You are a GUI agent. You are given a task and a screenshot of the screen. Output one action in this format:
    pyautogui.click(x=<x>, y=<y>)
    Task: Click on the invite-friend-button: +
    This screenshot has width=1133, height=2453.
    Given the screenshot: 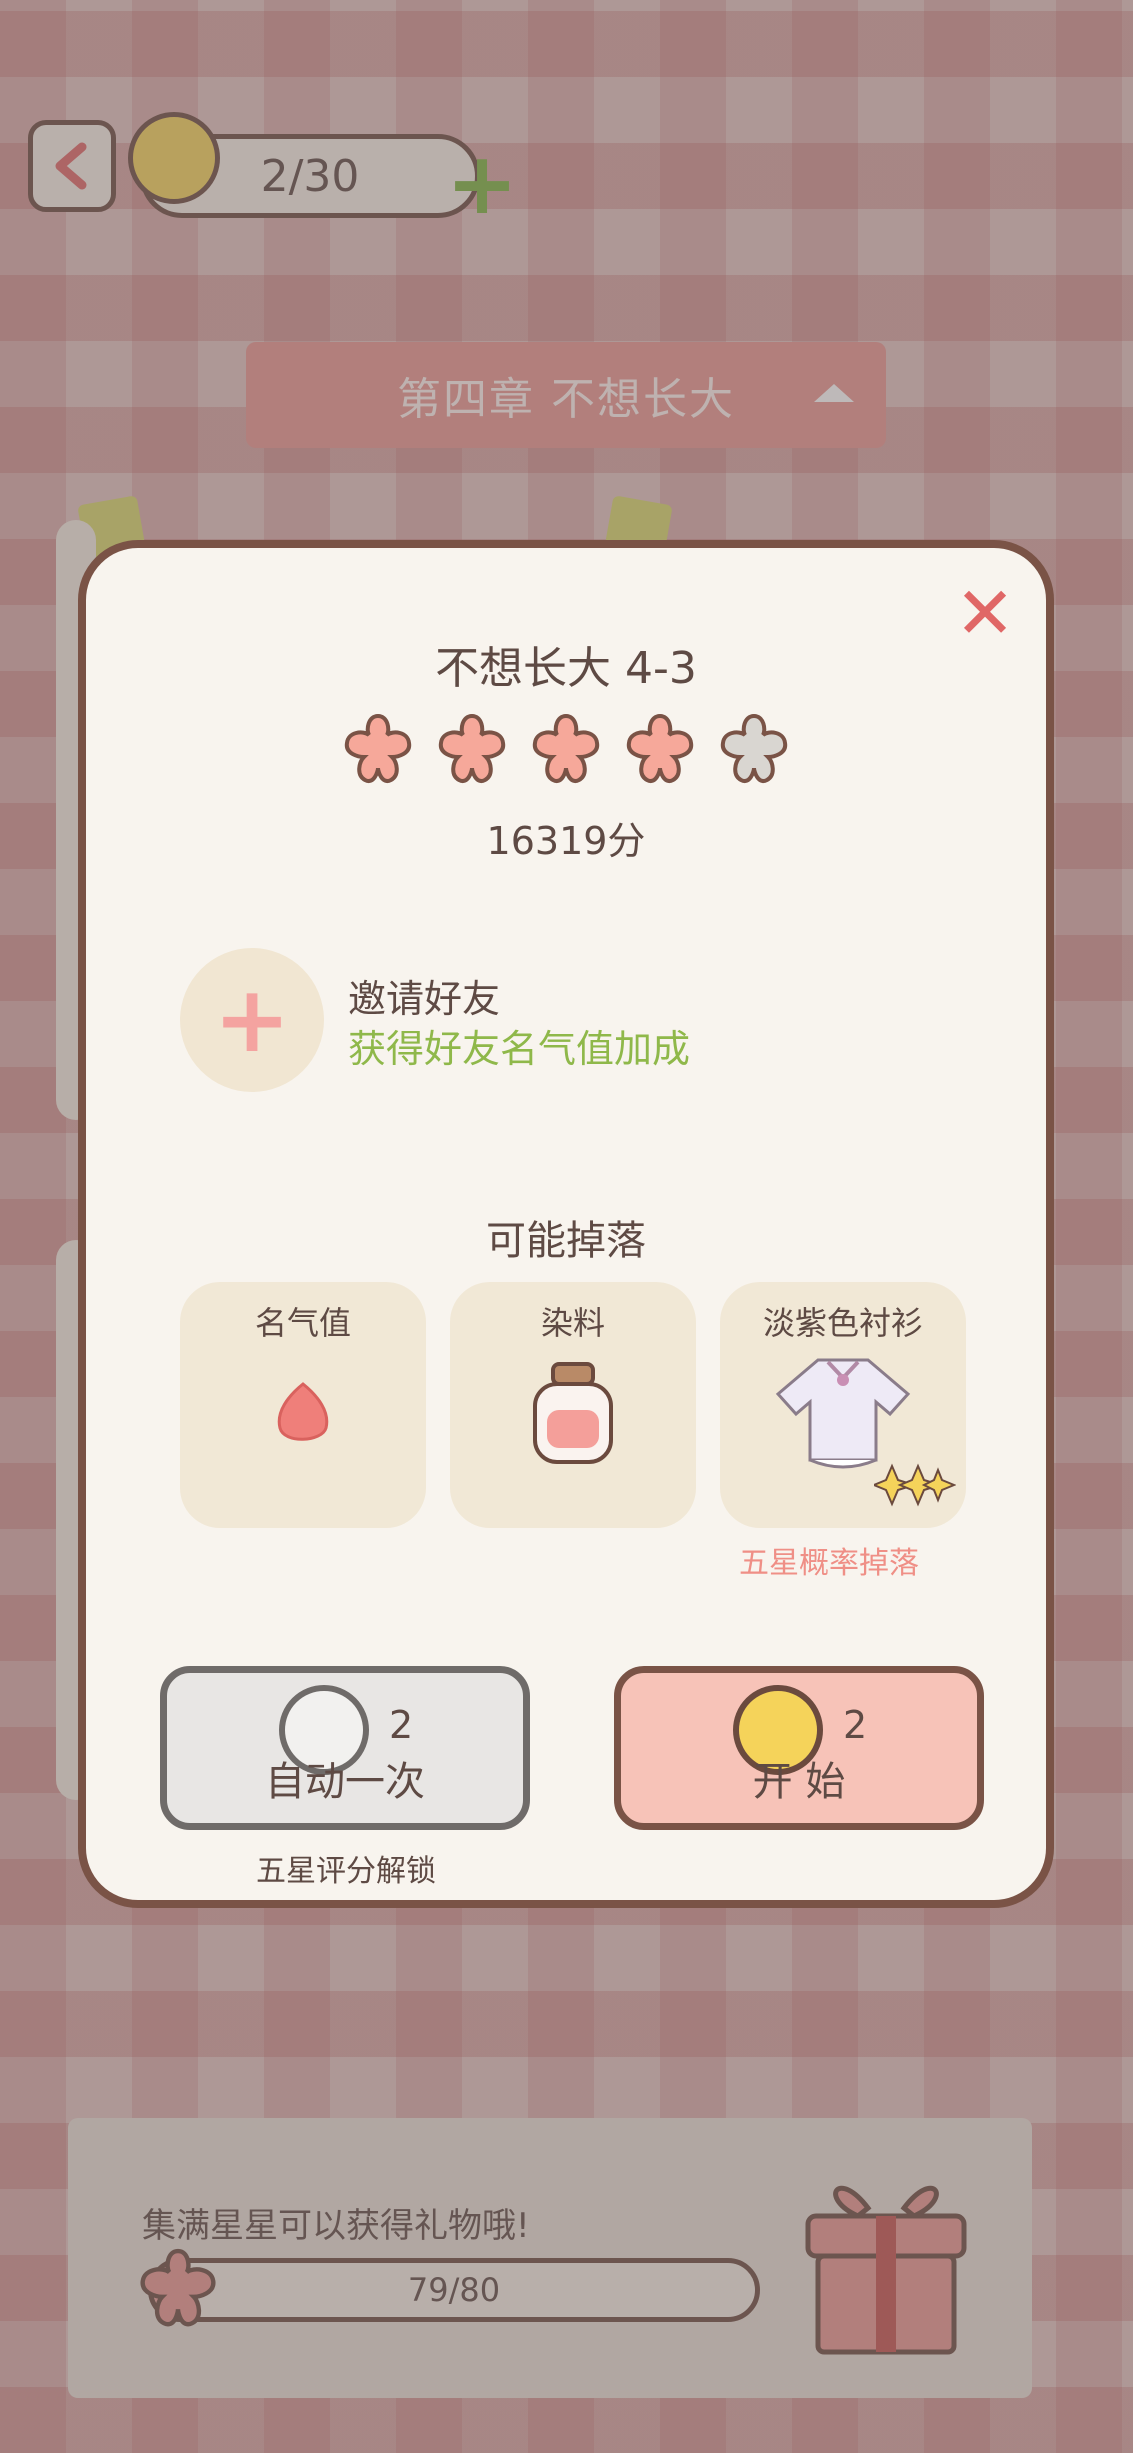 What is the action you would take?
    pyautogui.click(x=252, y=1020)
    